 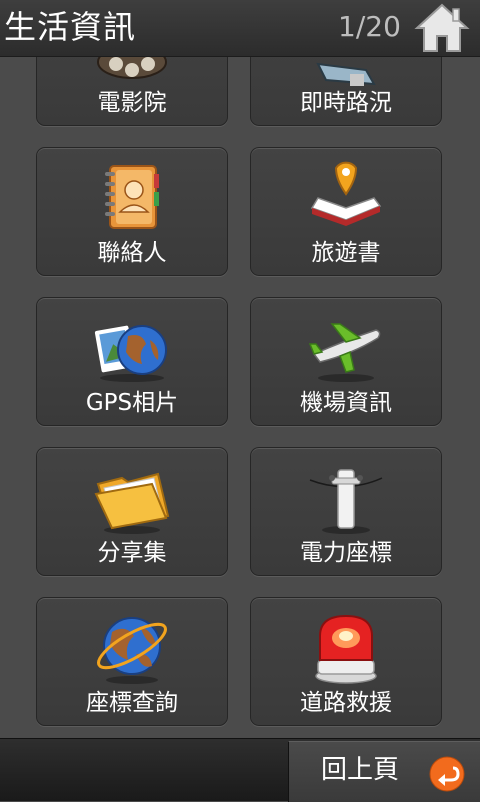 I want to click on page-title: 生活資訊, so click(x=70, y=27).